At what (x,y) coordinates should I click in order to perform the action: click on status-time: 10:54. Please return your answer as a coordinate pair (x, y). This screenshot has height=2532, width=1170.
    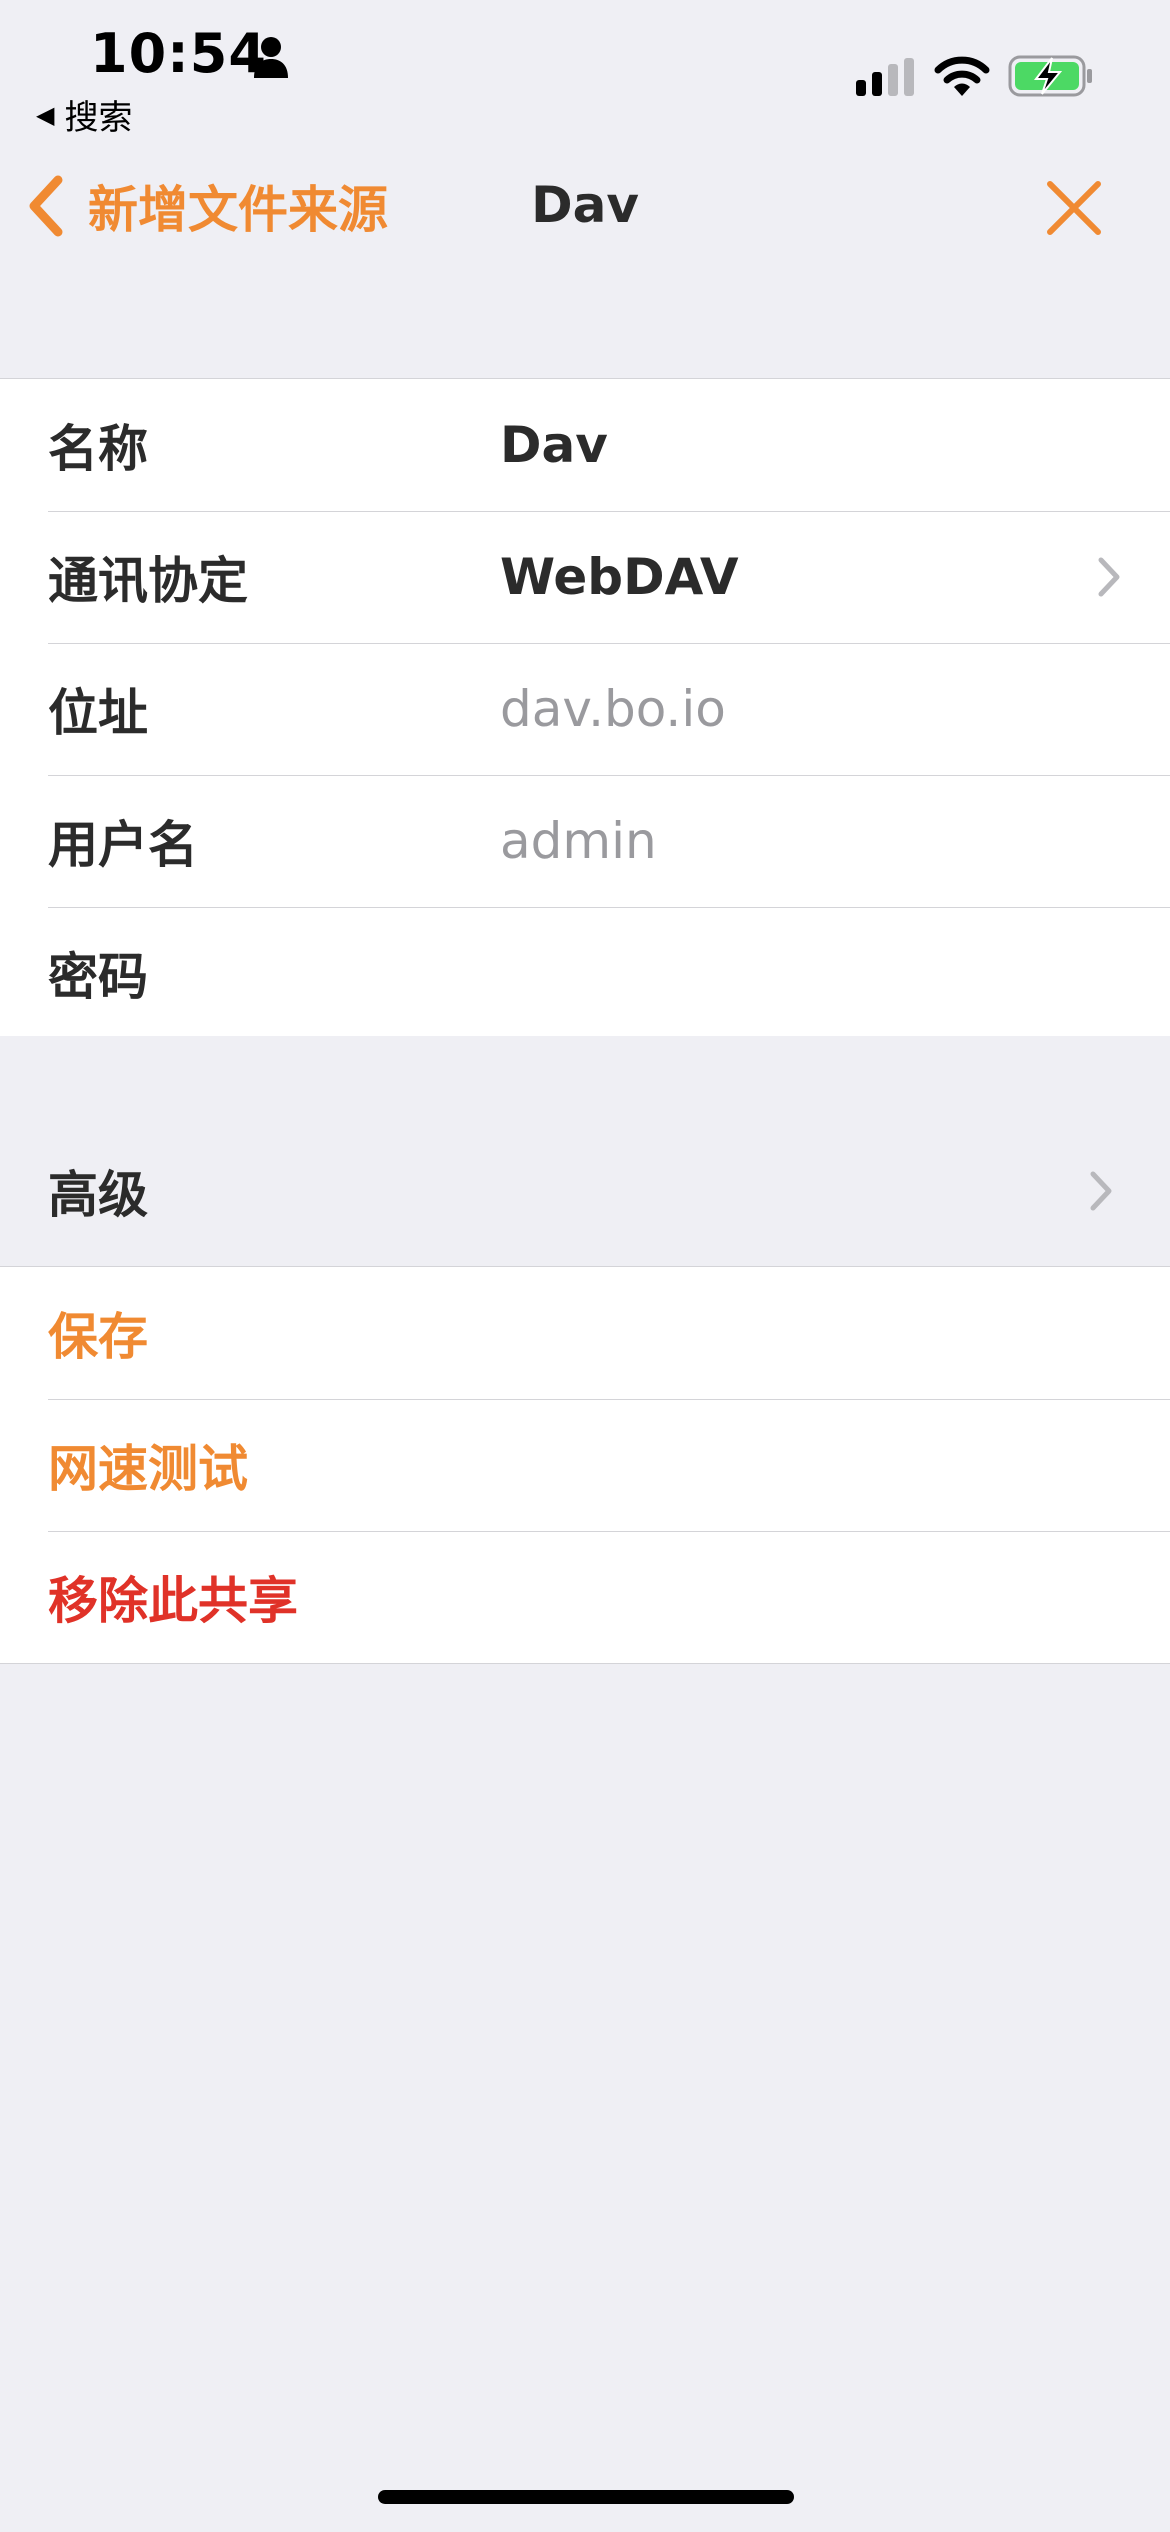
    Looking at the image, I should click on (178, 53).